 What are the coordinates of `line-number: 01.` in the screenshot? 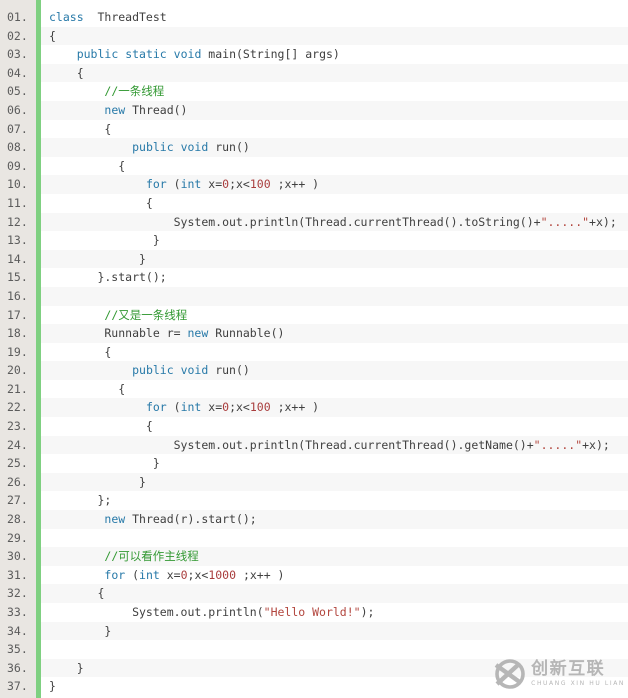 It's located at (17, 17).